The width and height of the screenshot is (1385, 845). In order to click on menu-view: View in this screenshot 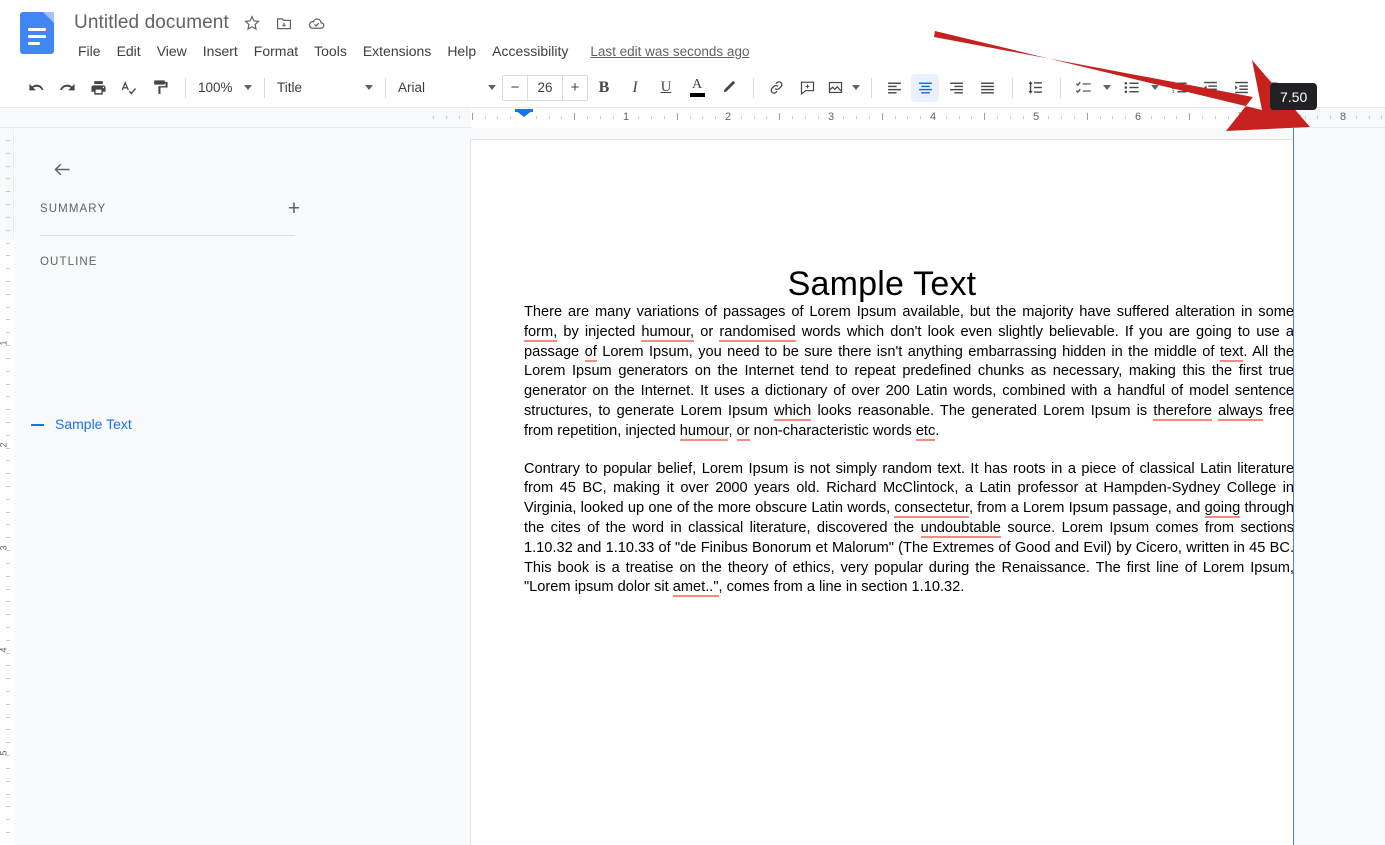, I will do `click(172, 51)`.